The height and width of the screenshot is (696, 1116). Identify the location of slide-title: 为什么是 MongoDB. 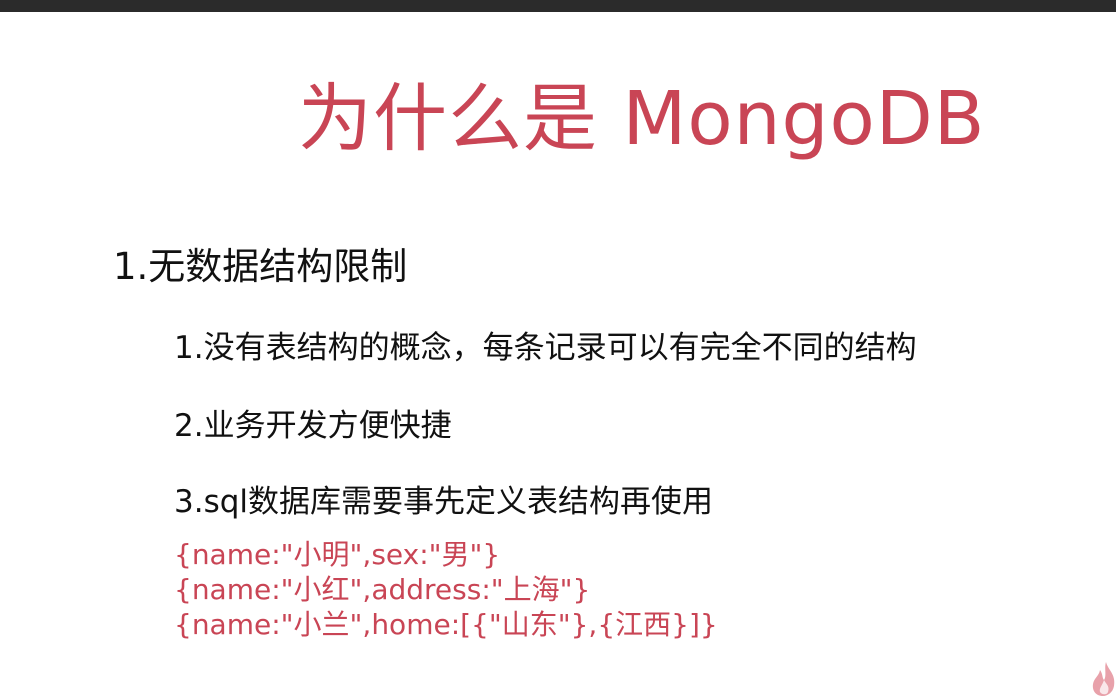
(642, 119).